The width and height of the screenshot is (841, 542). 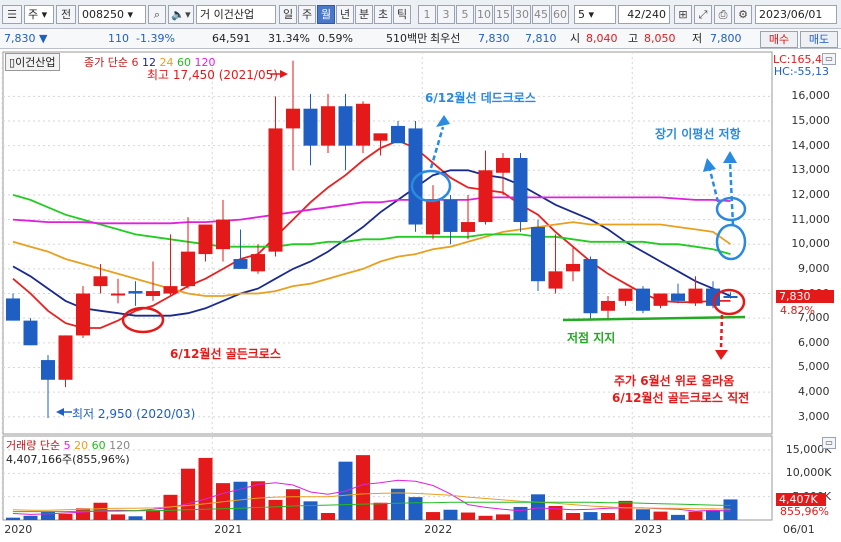 What do you see at coordinates (808, 473) in the screenshot?
I see `volume-tick-label: 10,000K` at bounding box center [808, 473].